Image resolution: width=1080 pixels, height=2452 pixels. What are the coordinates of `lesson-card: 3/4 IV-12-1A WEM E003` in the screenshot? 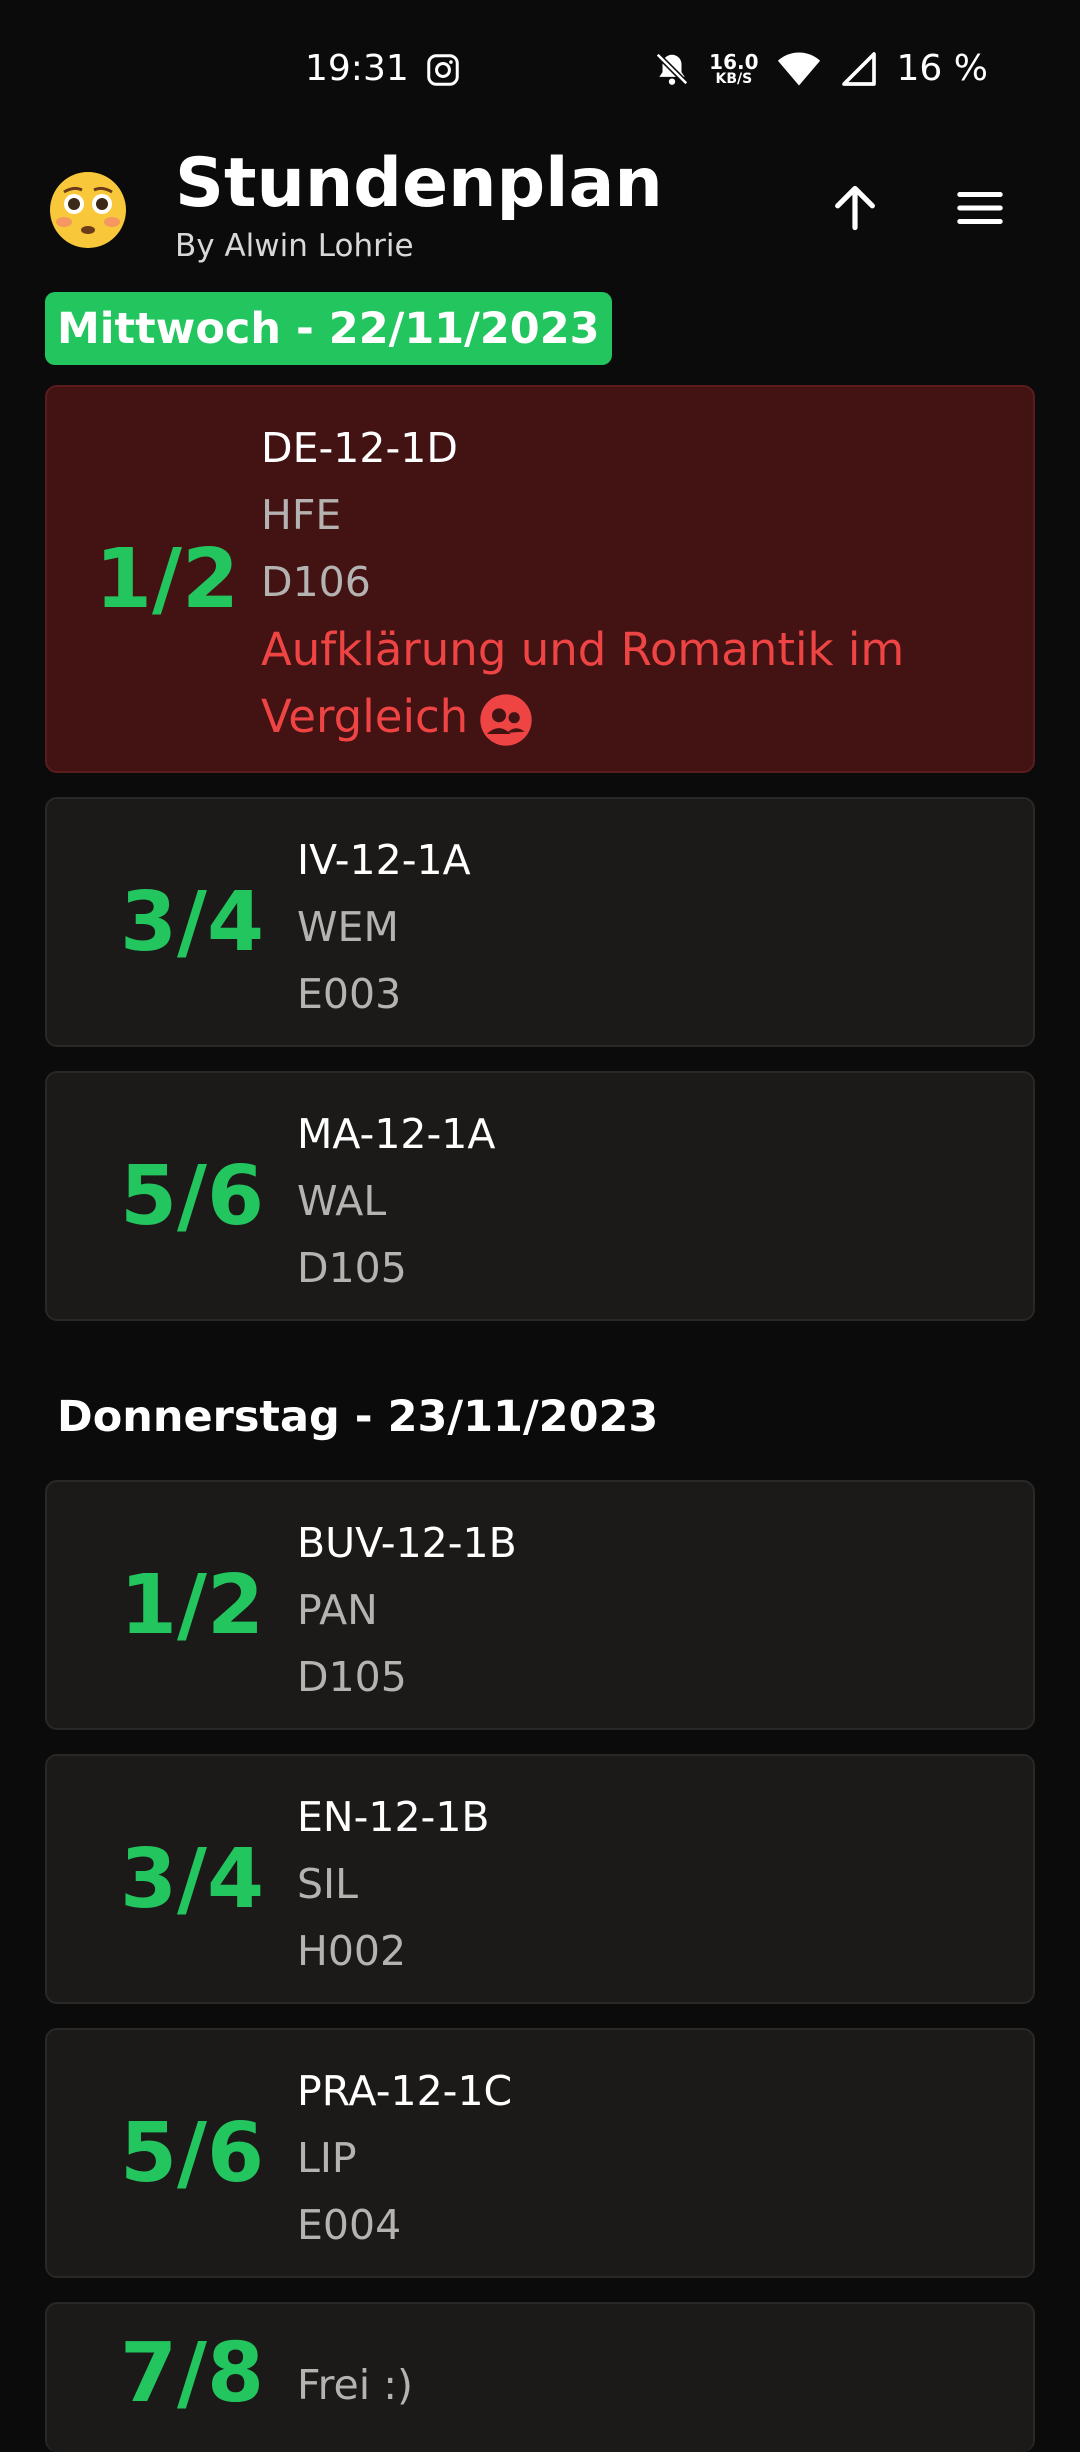 It's located at (540, 922).